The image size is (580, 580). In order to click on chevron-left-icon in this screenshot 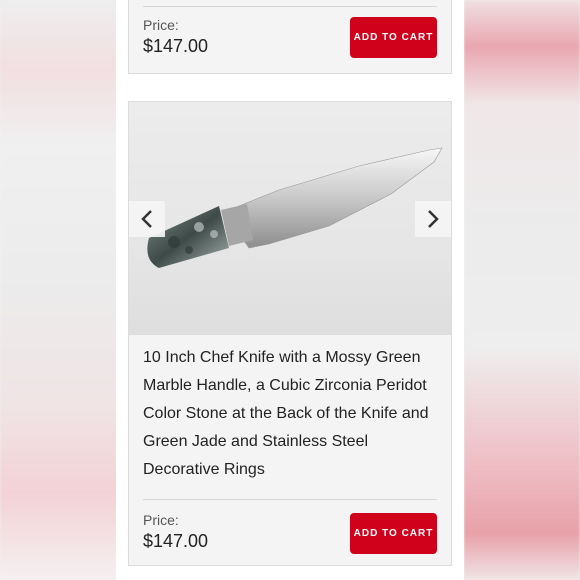, I will do `click(146, 219)`.